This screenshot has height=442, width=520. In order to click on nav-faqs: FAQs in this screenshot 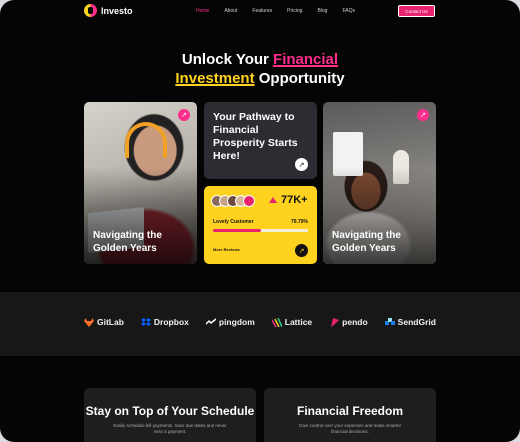, I will do `click(348, 11)`.